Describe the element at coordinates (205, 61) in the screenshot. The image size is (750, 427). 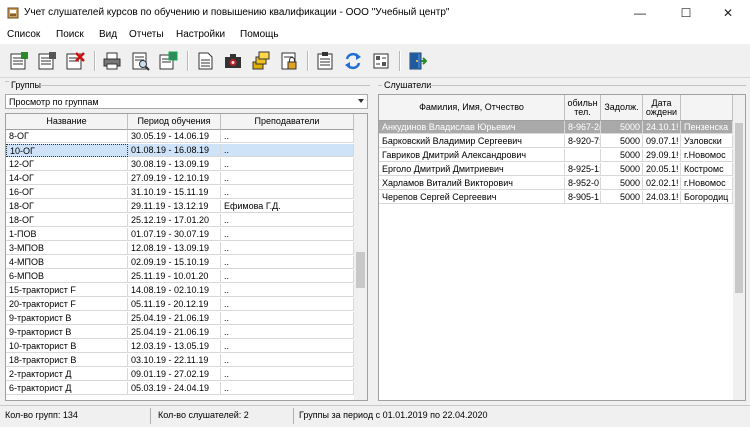
I see `document-icon` at that location.